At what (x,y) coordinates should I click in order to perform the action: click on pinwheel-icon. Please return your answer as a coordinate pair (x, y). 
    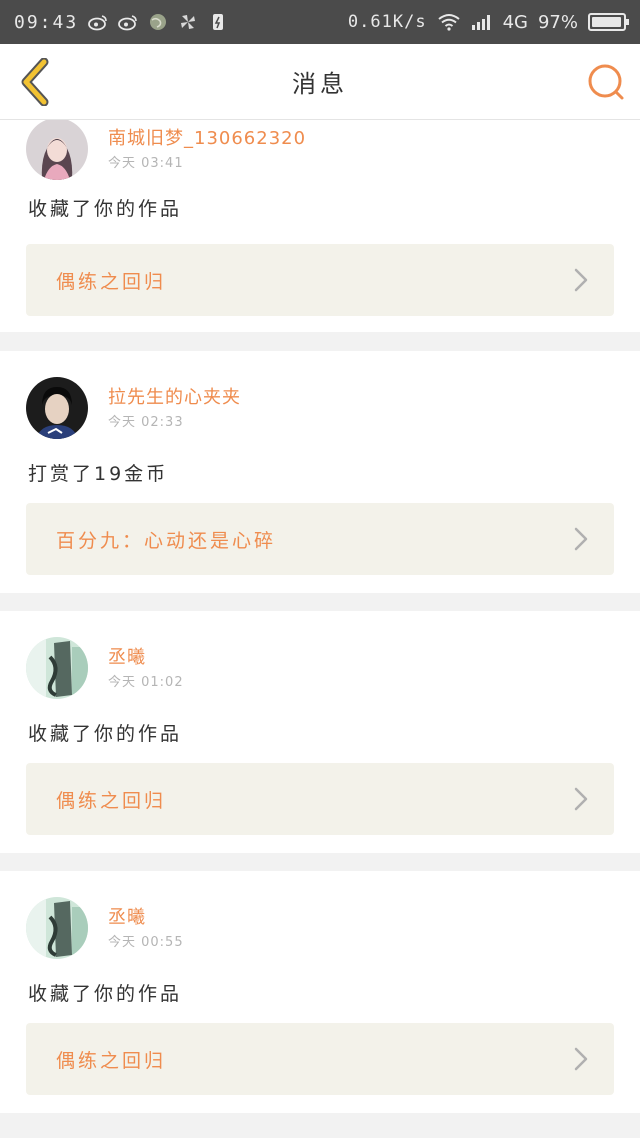
    Looking at the image, I should click on (188, 22).